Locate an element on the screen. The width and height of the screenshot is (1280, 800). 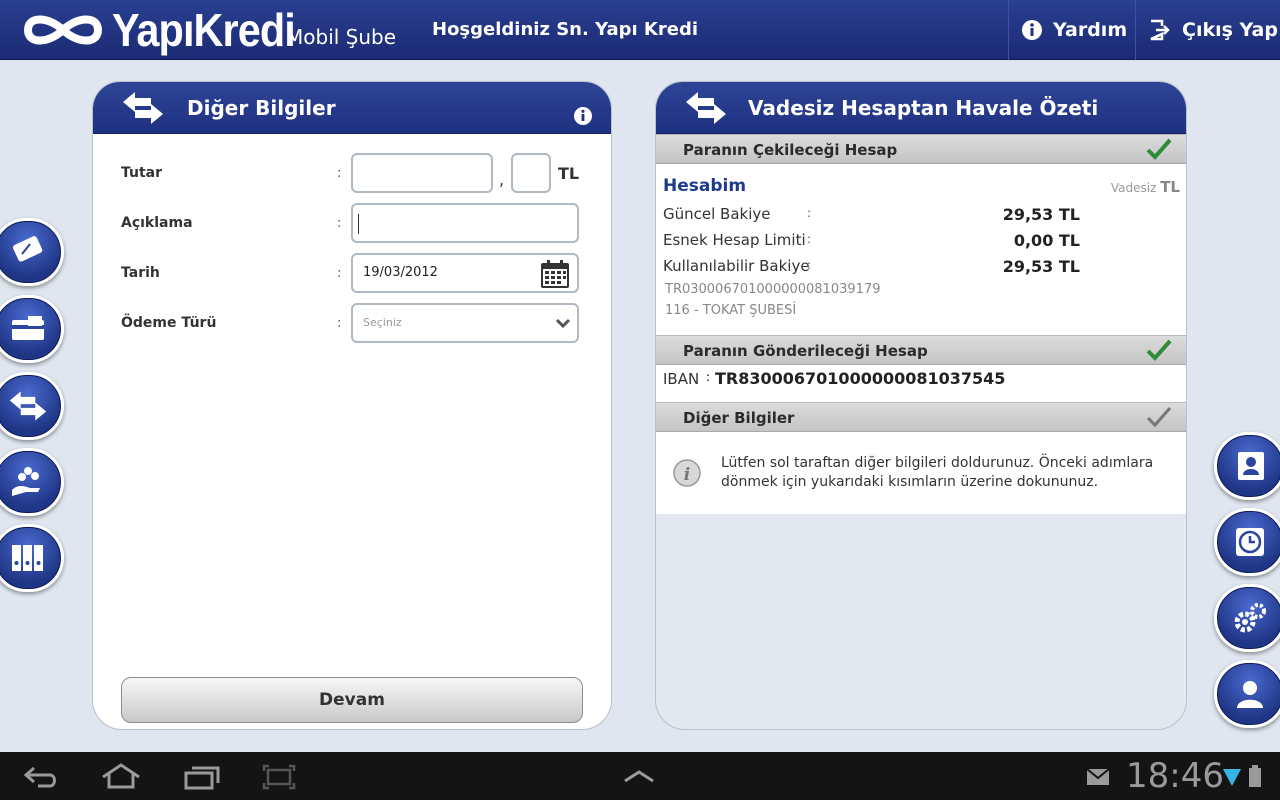
source-branch: 116 - TOKAT ŞUBESİ is located at coordinates (731, 310).